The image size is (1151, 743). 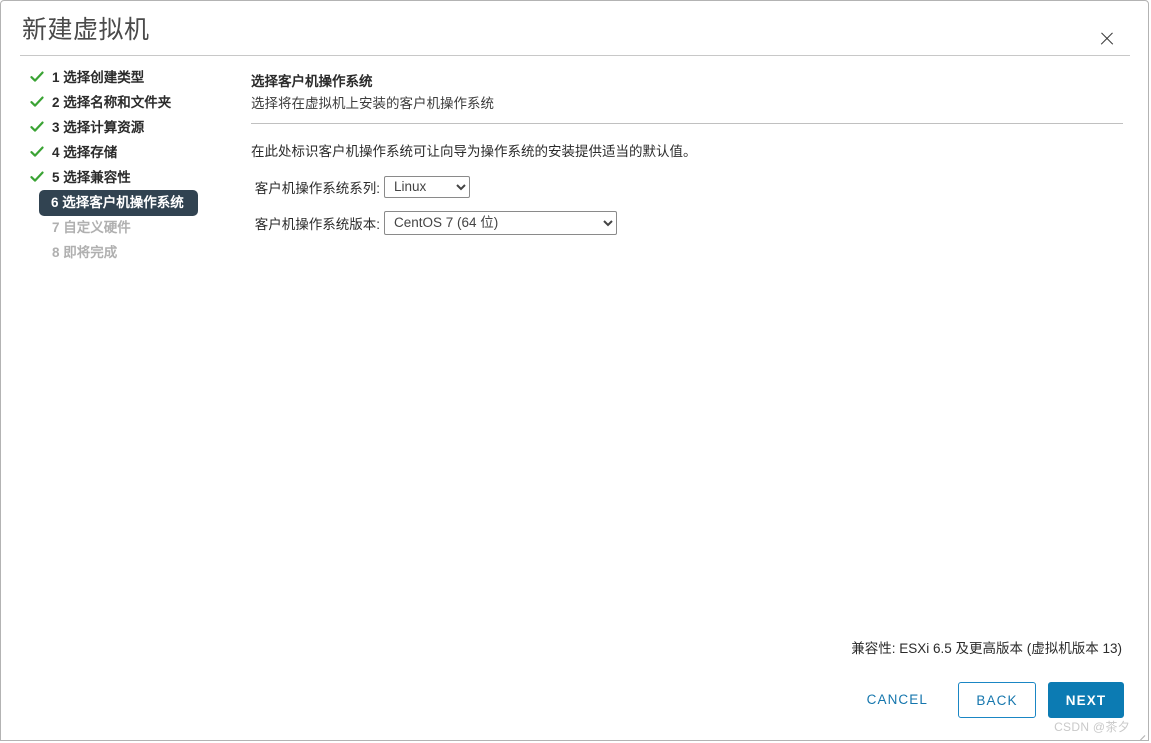 I want to click on section-heading: 选择客户机操作系统, so click(x=312, y=81).